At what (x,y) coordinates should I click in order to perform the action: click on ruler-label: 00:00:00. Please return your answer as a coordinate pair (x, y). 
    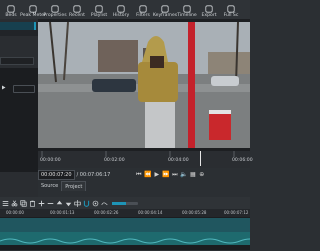
    Looking at the image, I should click on (50, 160).